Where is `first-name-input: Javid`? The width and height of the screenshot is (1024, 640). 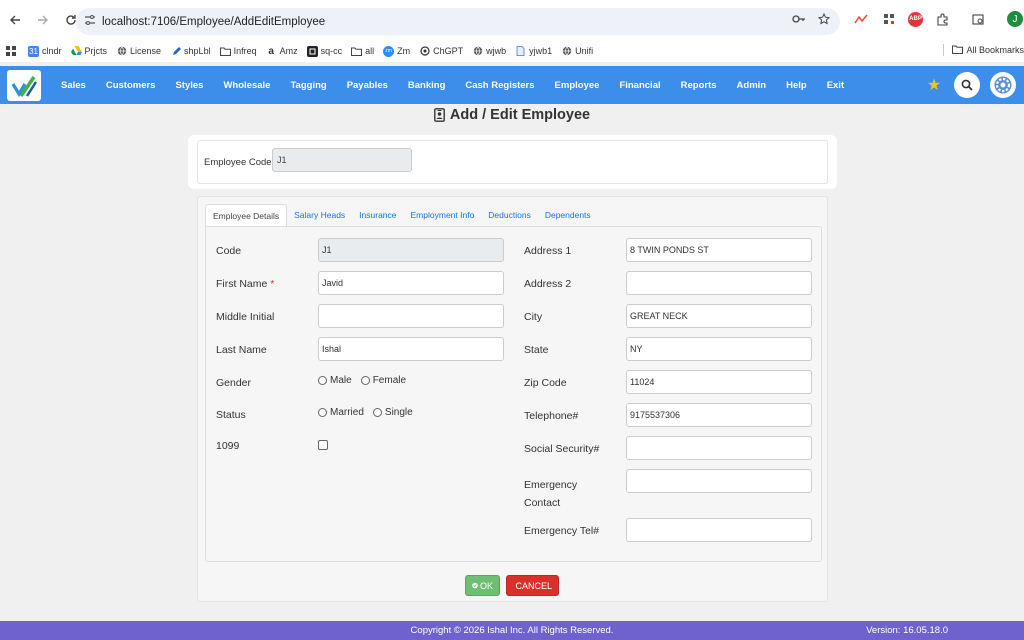
first-name-input: Javid is located at coordinates (411, 283).